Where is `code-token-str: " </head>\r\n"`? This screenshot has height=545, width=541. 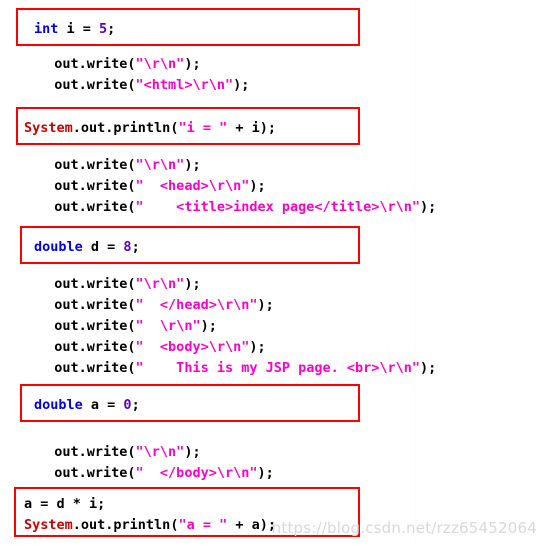
code-token-str: " </head>\r\n" is located at coordinates (196, 305).